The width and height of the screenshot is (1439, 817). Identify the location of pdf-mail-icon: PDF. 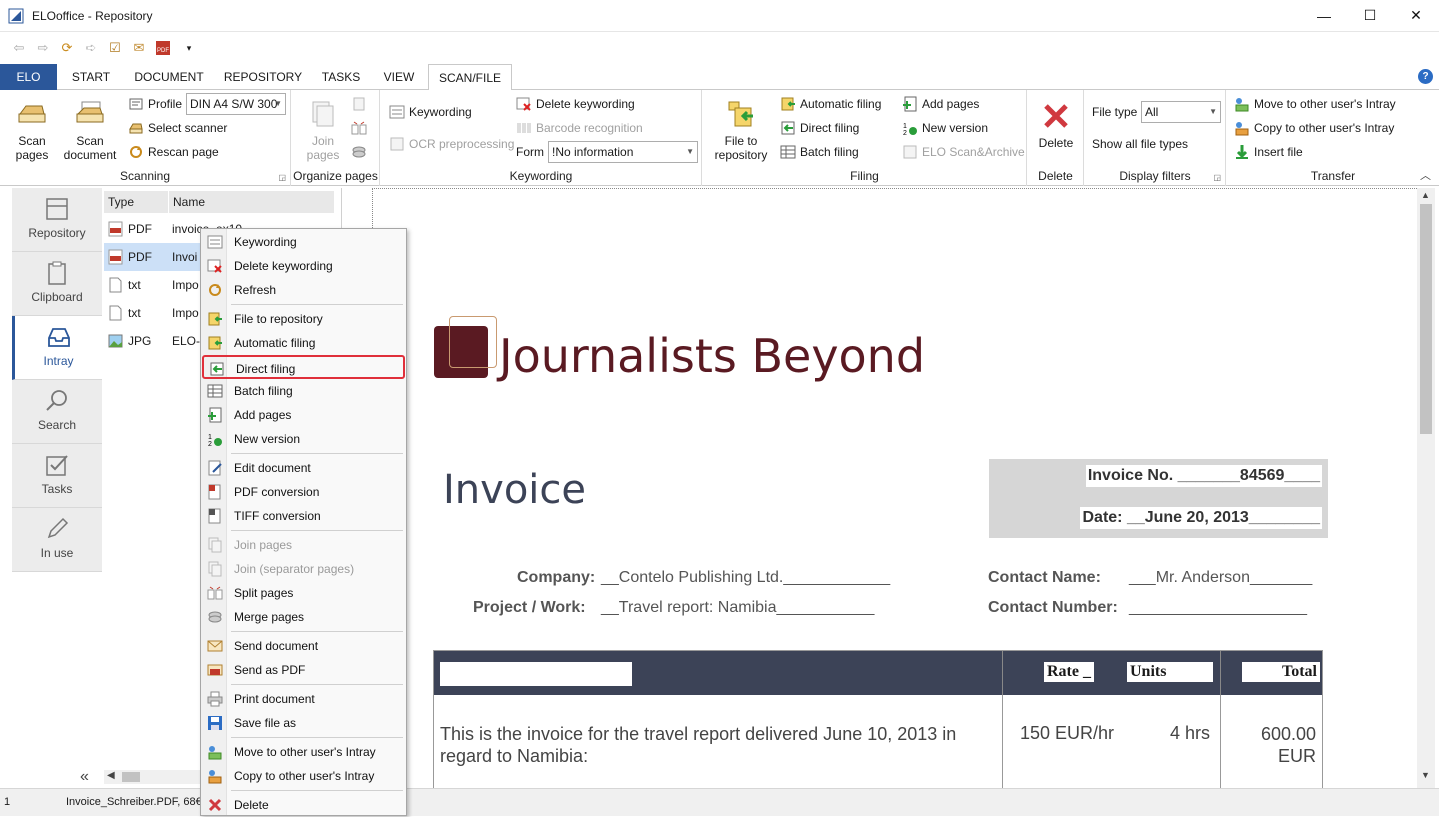
(163, 48).